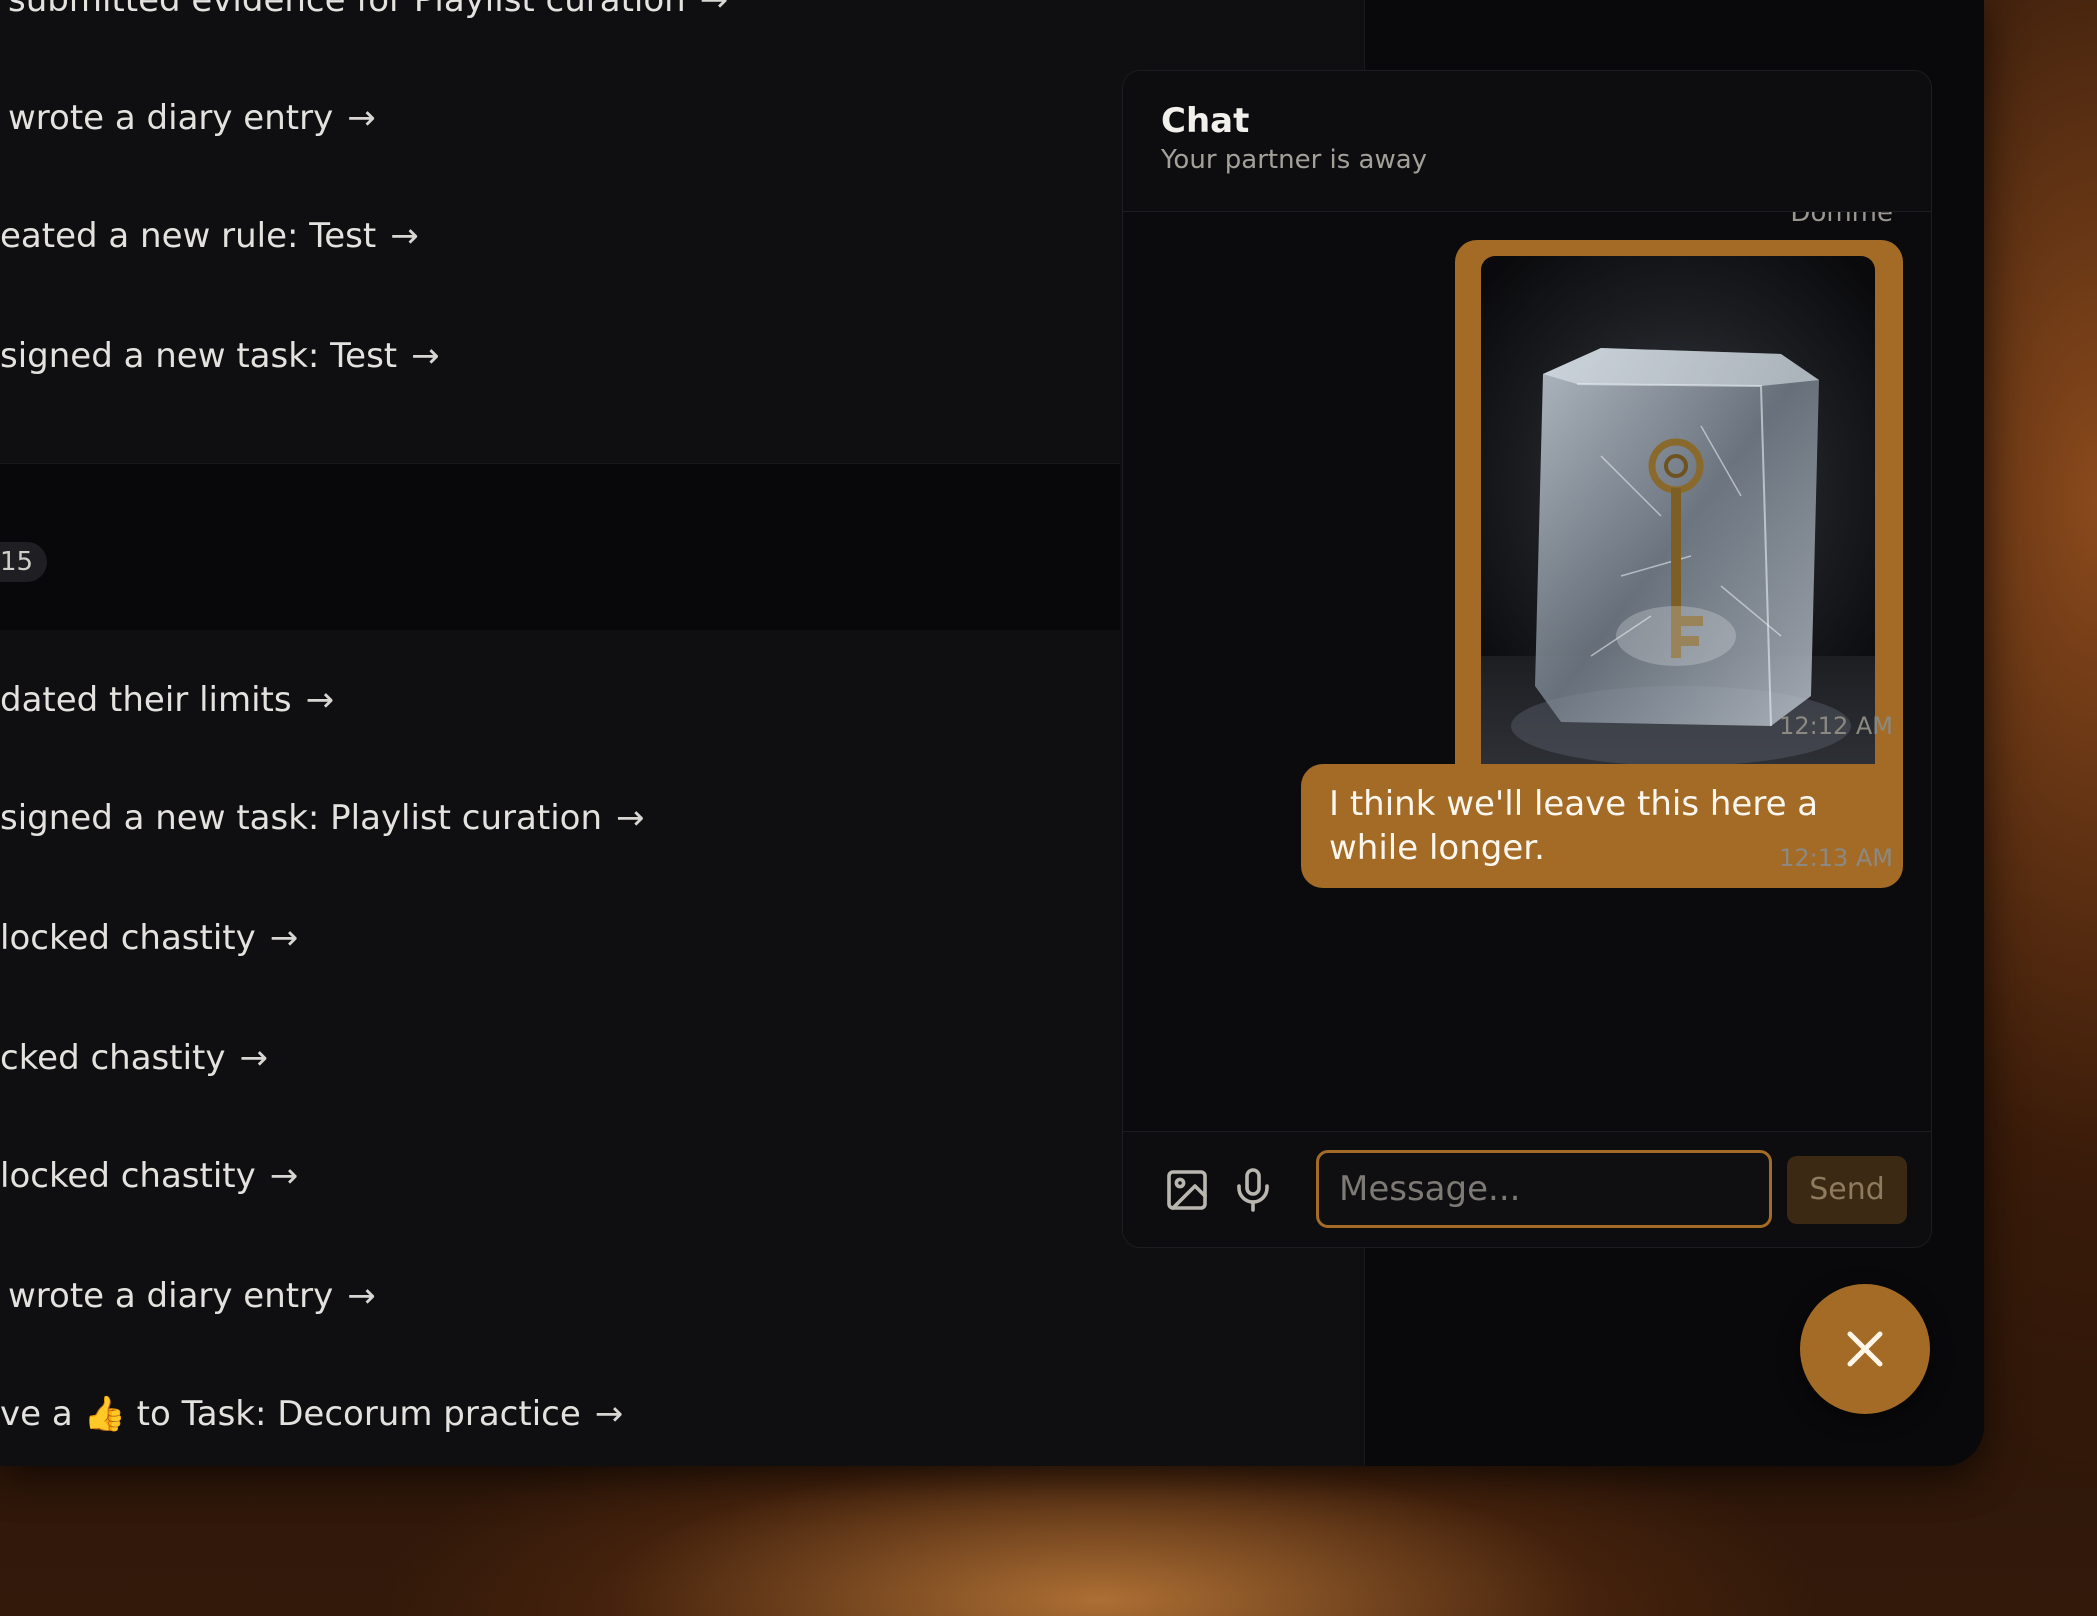 Image resolution: width=2097 pixels, height=1616 pixels. What do you see at coordinates (1841, 220) in the screenshot?
I see `sender-name: Domme` at bounding box center [1841, 220].